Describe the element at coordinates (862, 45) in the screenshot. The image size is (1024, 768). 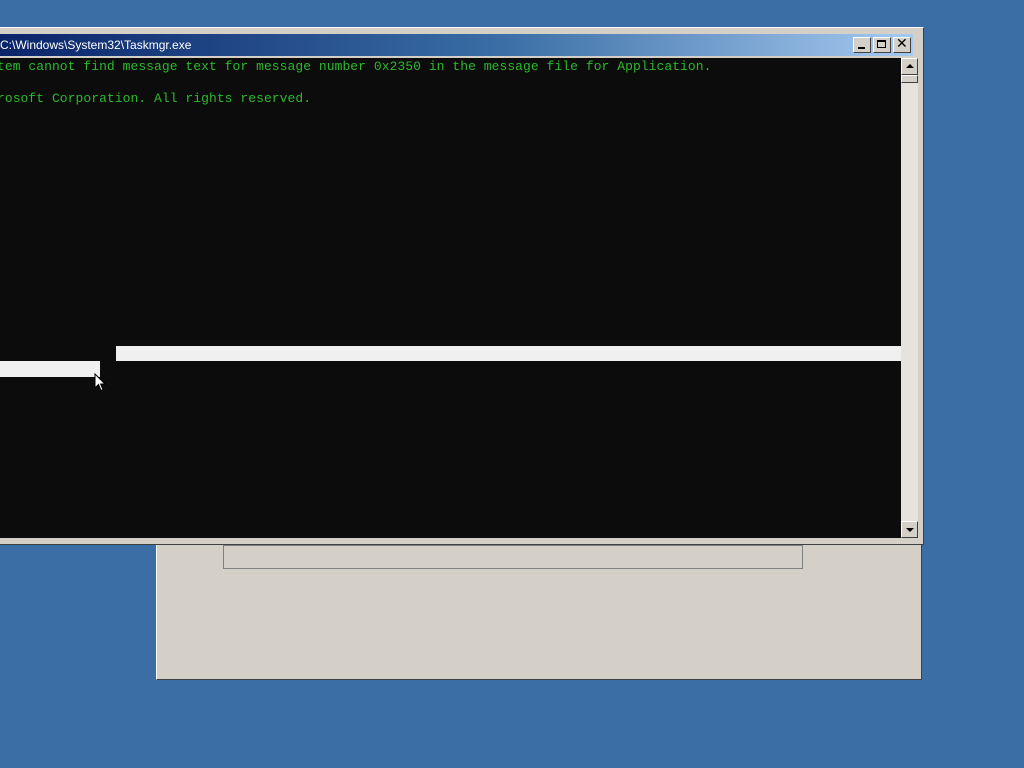
I see `minimize-button` at that location.